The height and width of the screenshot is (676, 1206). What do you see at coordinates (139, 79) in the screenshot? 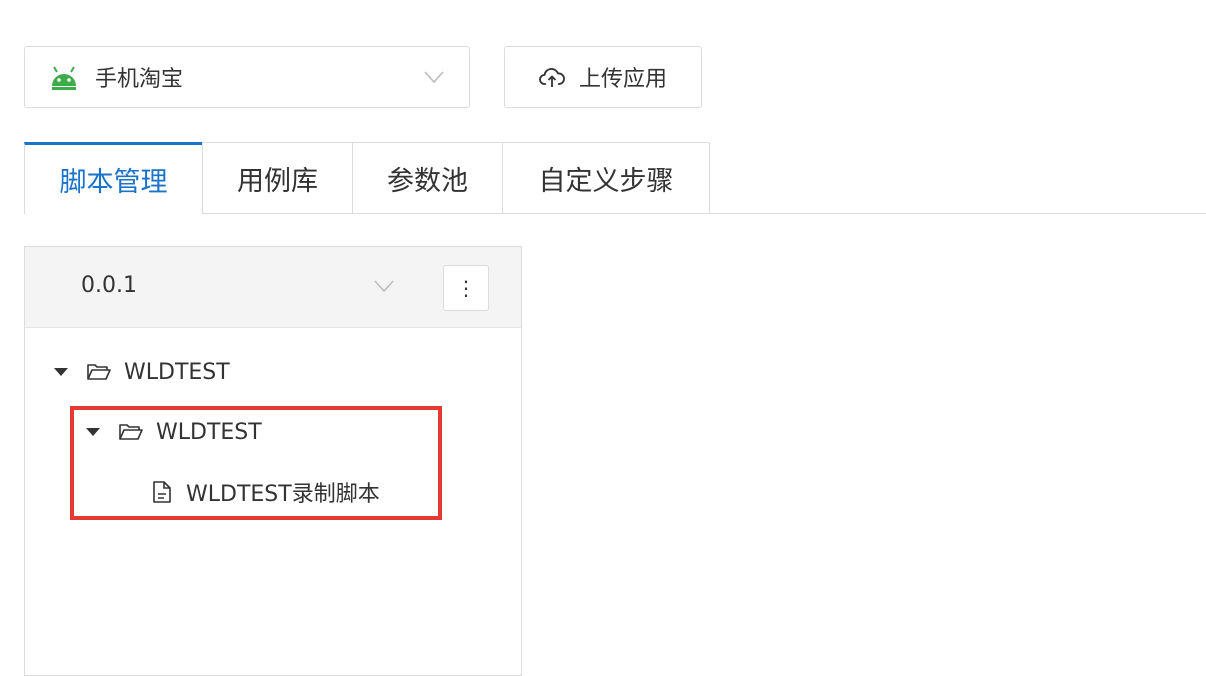
I see `app-select-value: 手机淘宝` at bounding box center [139, 79].